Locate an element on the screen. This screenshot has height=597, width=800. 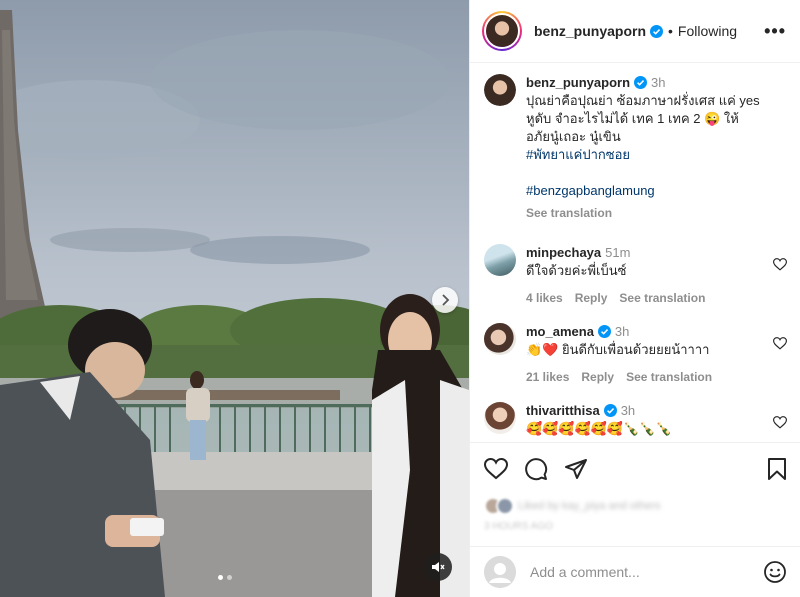
more-options-icon: ••• is located at coordinates (775, 31).